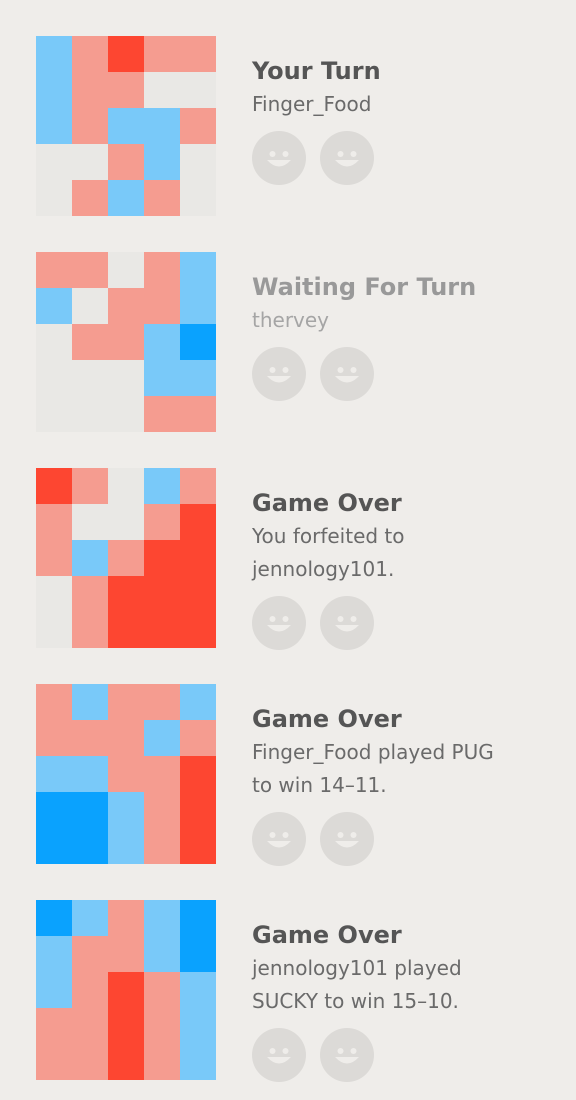 This screenshot has width=576, height=1100. Describe the element at coordinates (319, 785) in the screenshot. I see `game-detail-line: to win 14–11.` at that location.